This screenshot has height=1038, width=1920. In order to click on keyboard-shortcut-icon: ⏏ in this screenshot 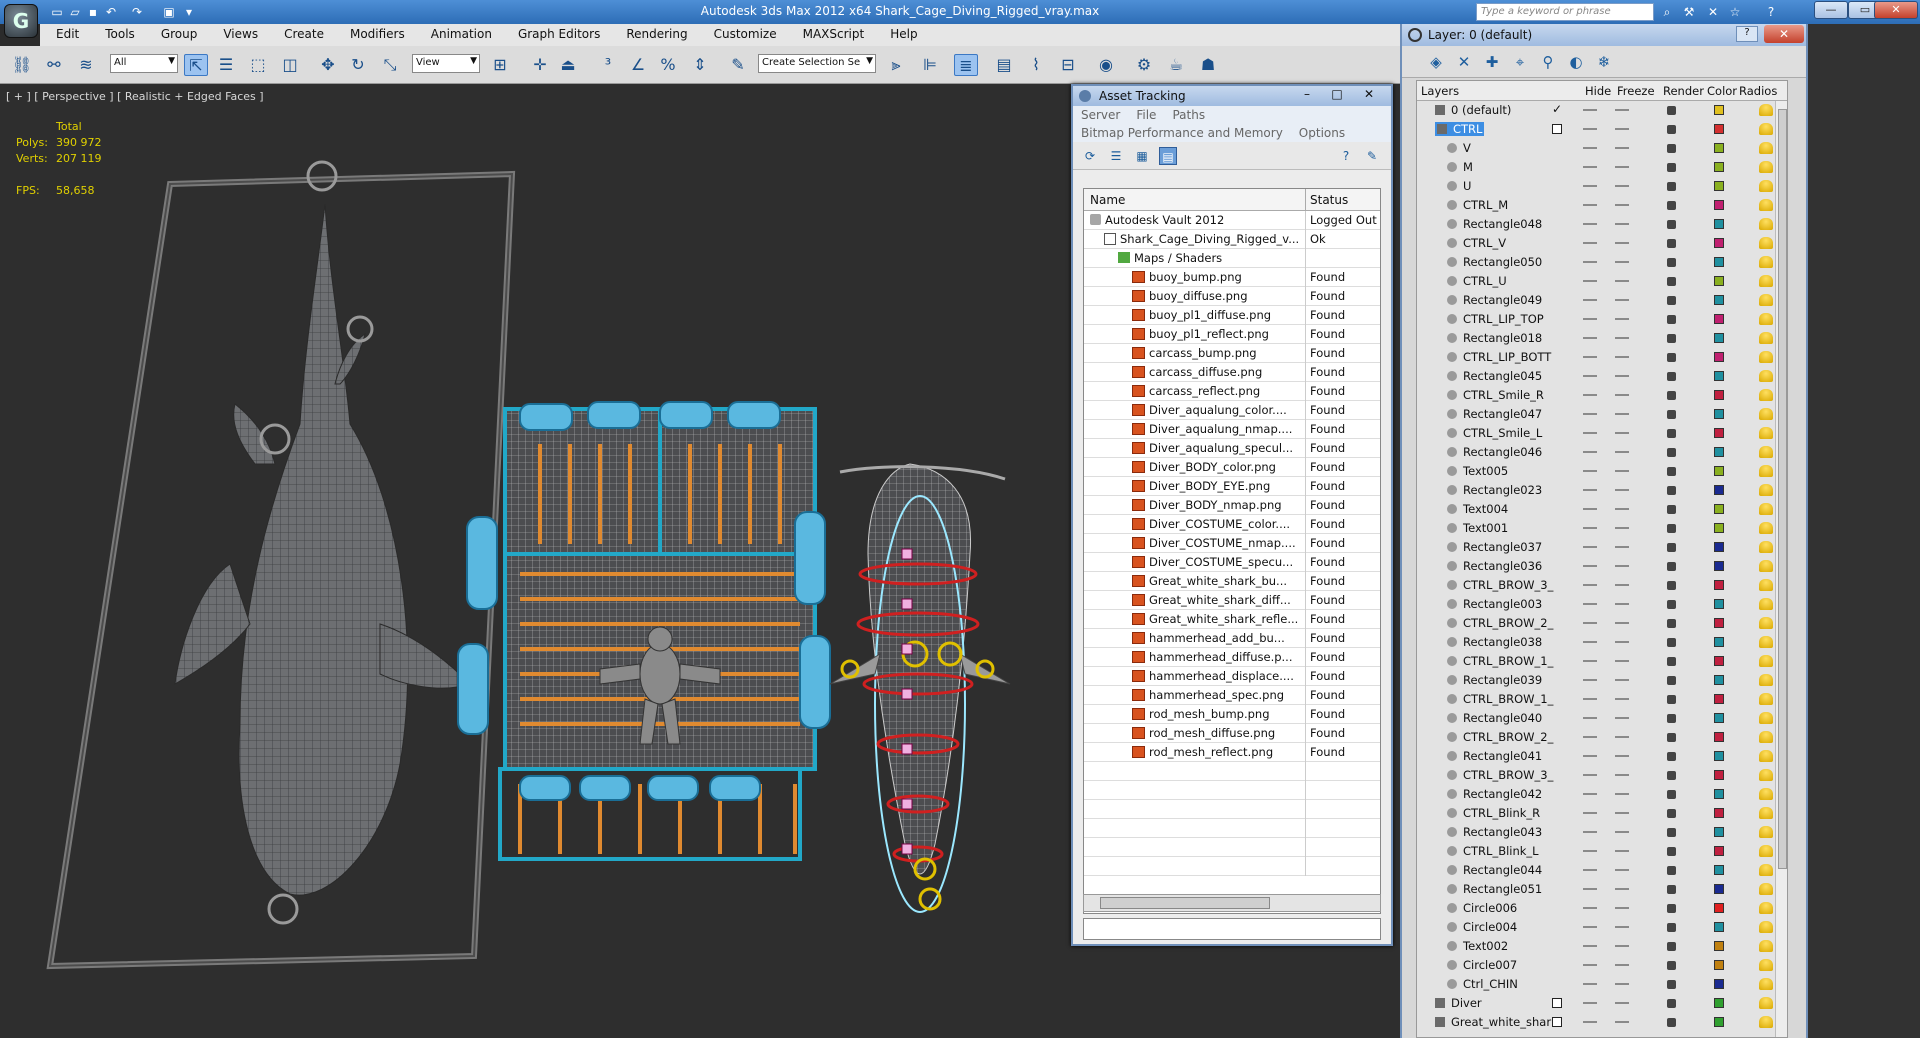, I will do `click(568, 65)`.